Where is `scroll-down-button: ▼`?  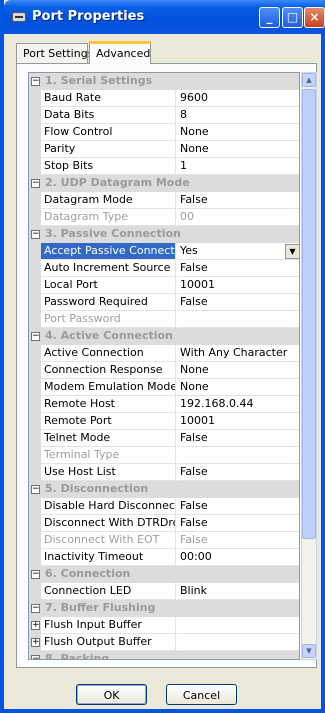
scroll-down-button: ▼ is located at coordinates (309, 651).